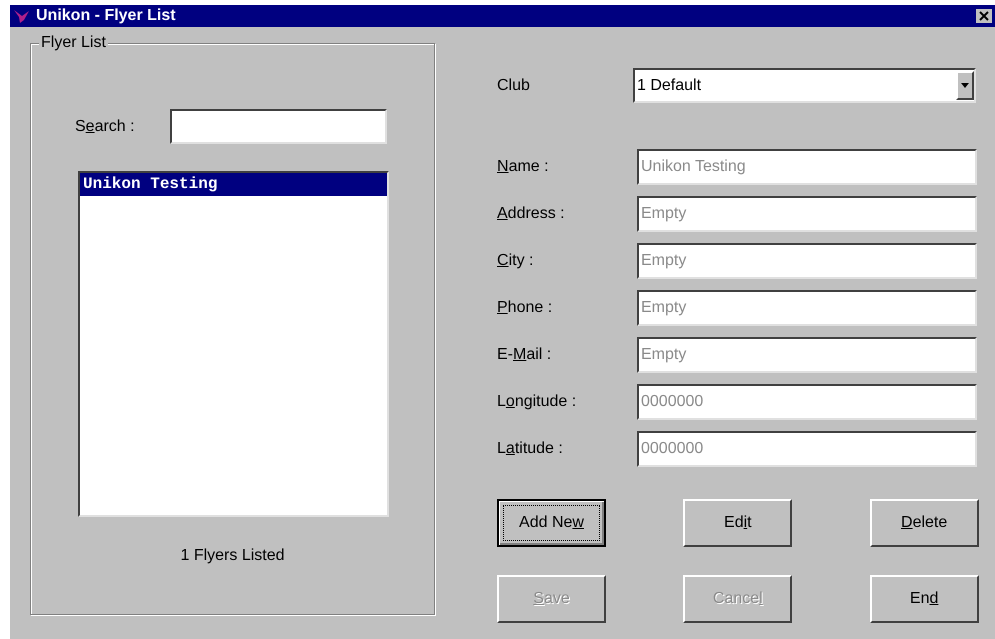  Describe the element at coordinates (22, 16) in the screenshot. I see `bird-icon` at that location.